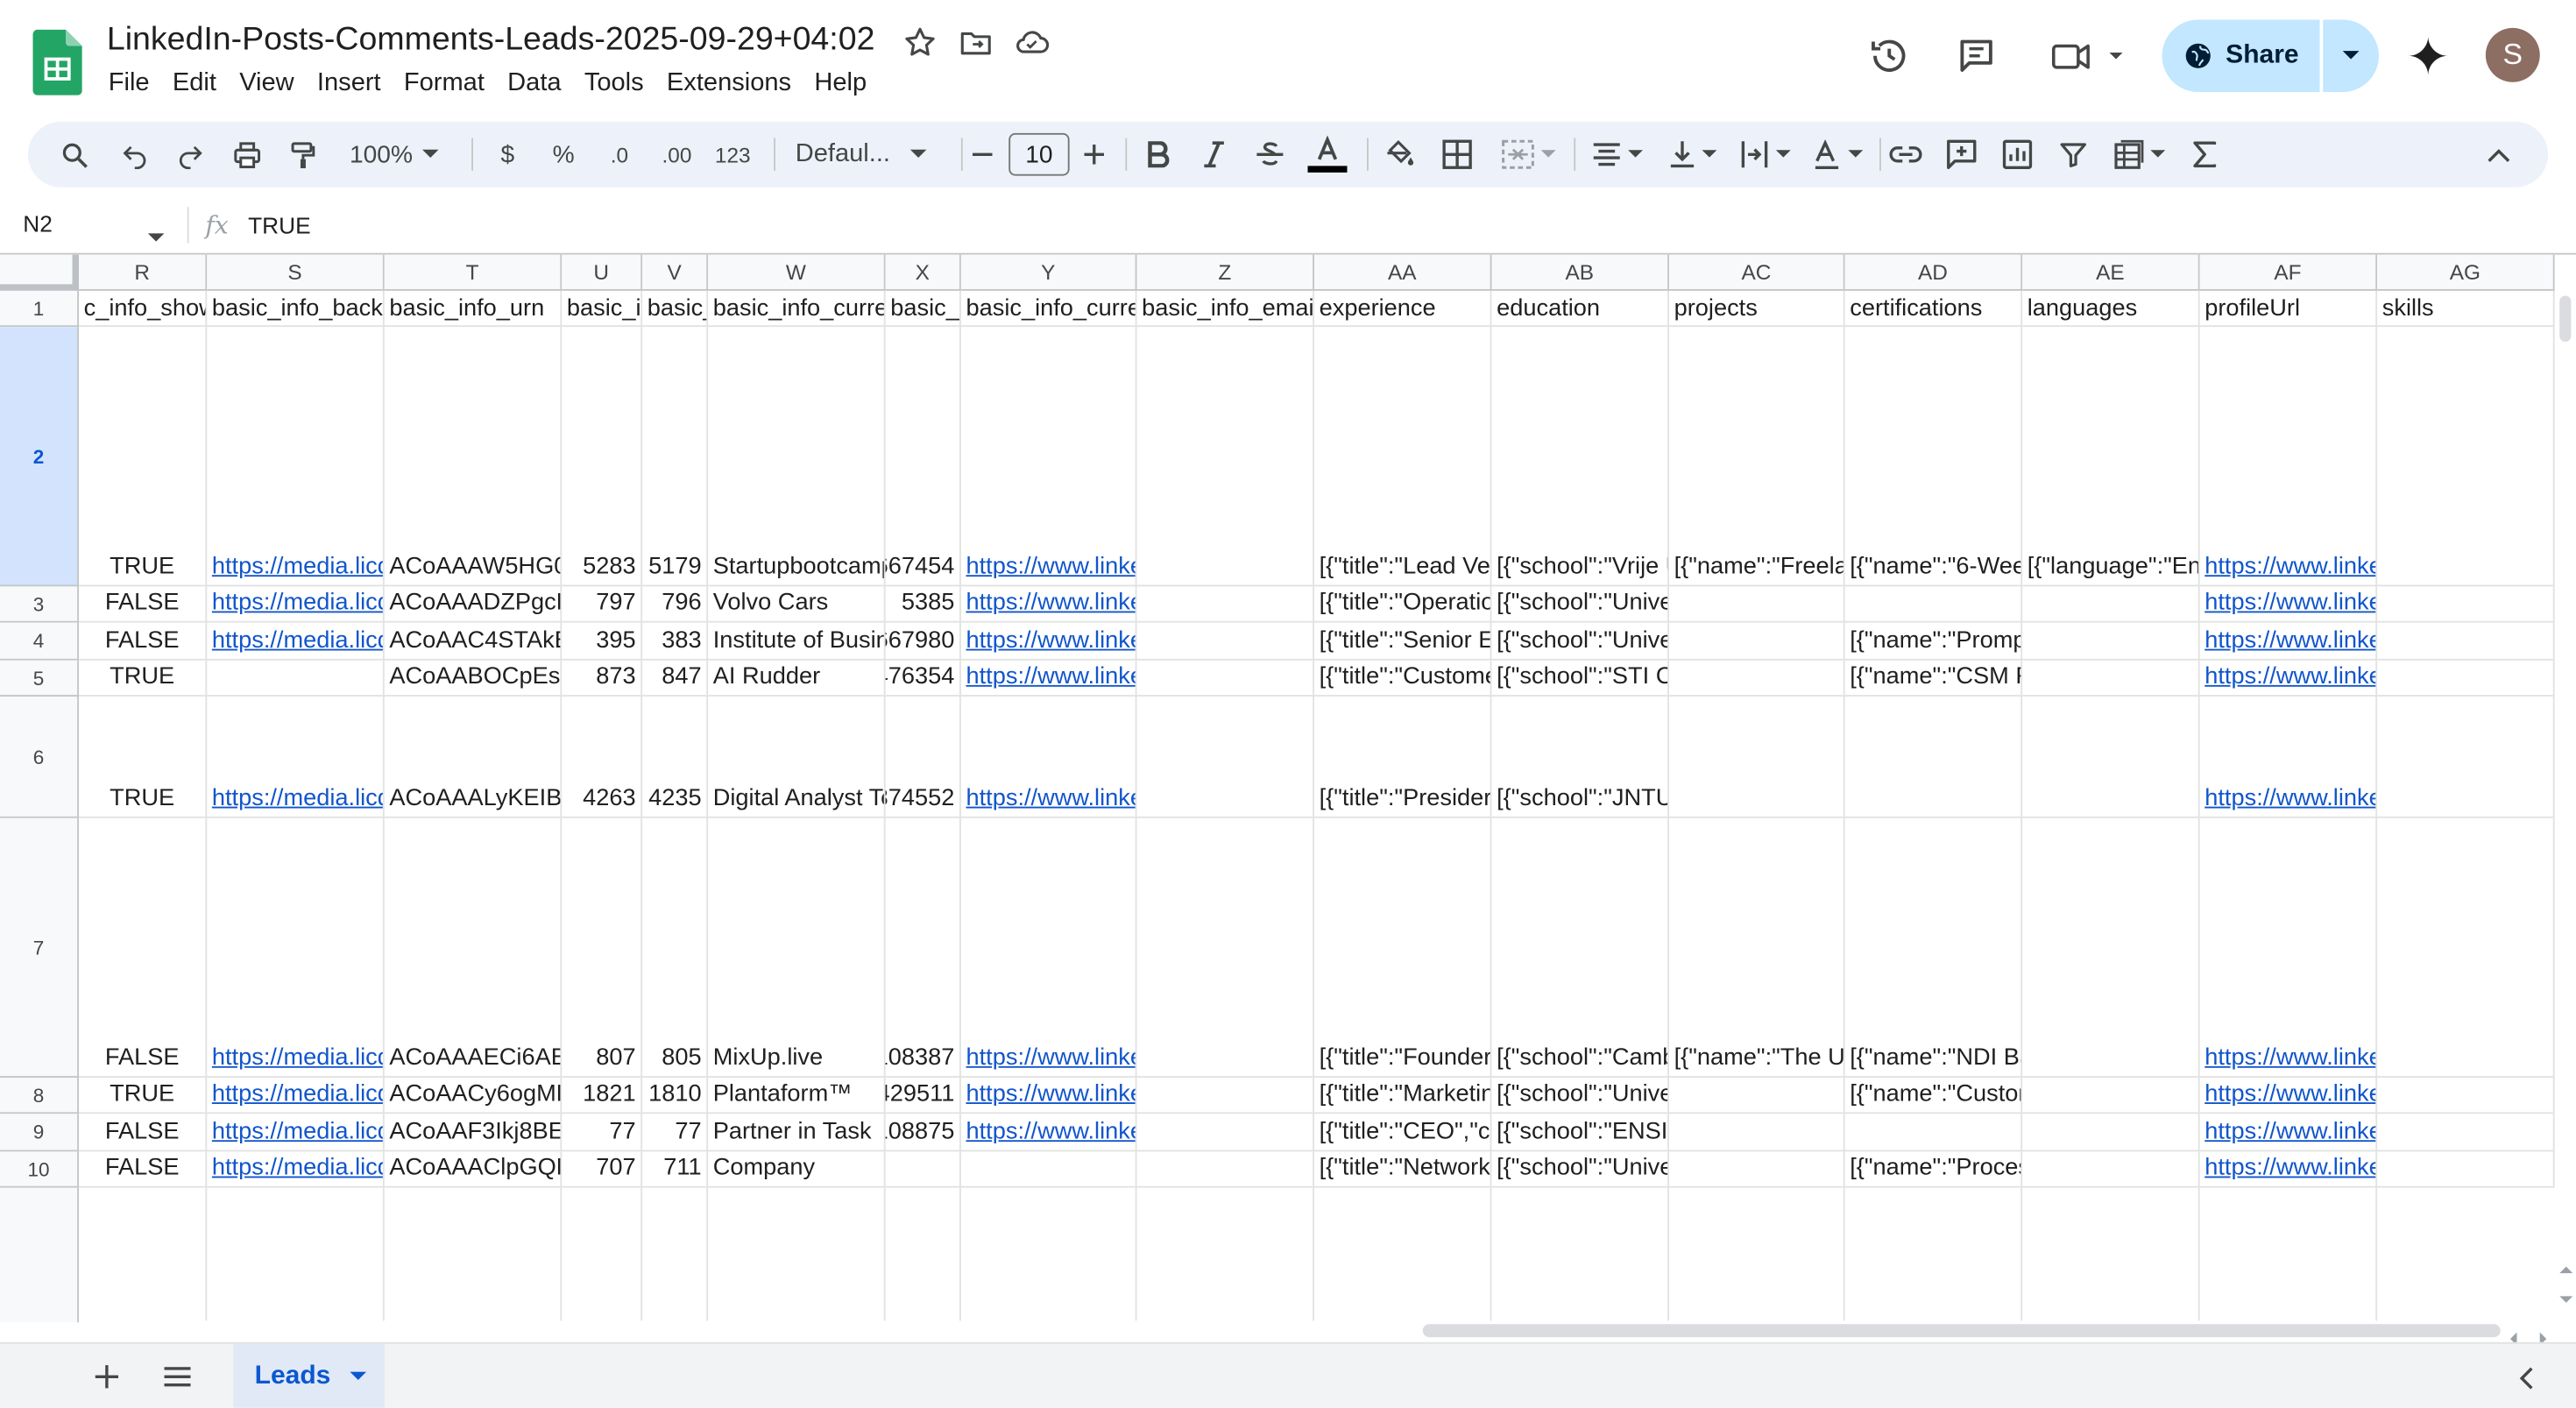 The image size is (2576, 1408). What do you see at coordinates (129, 84) in the screenshot?
I see `menu-file: File` at bounding box center [129, 84].